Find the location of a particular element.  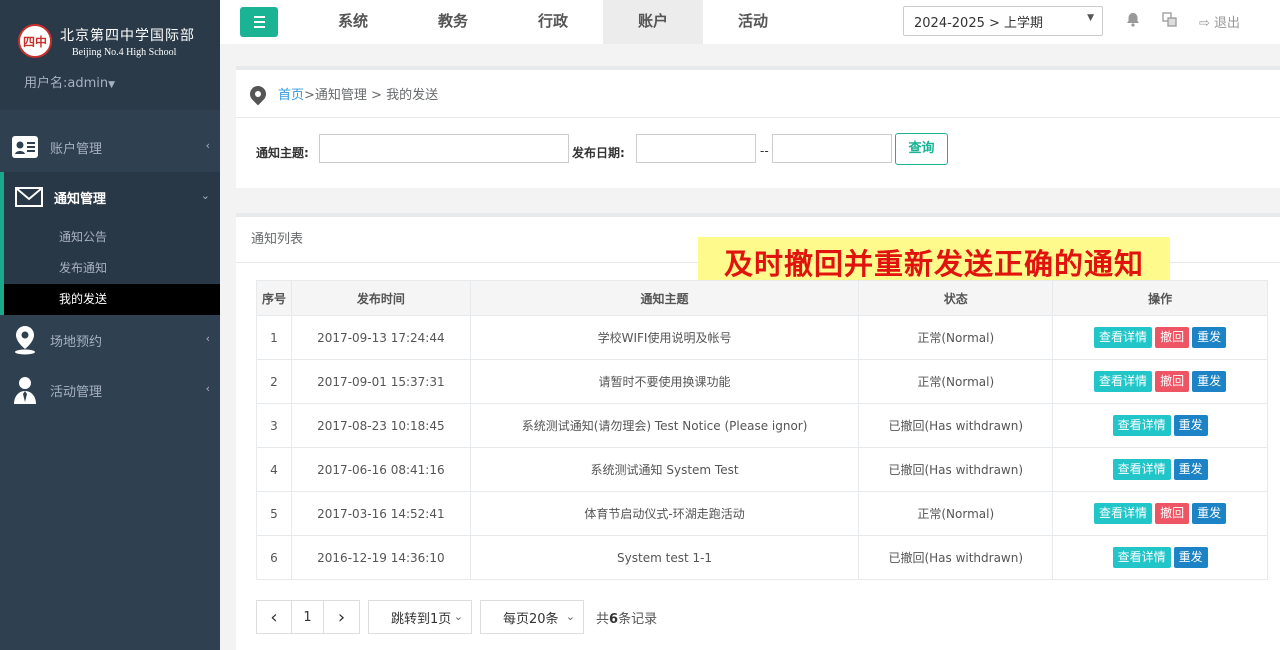

school-name-cn: 北京第四中学国际部 is located at coordinates (127, 35).